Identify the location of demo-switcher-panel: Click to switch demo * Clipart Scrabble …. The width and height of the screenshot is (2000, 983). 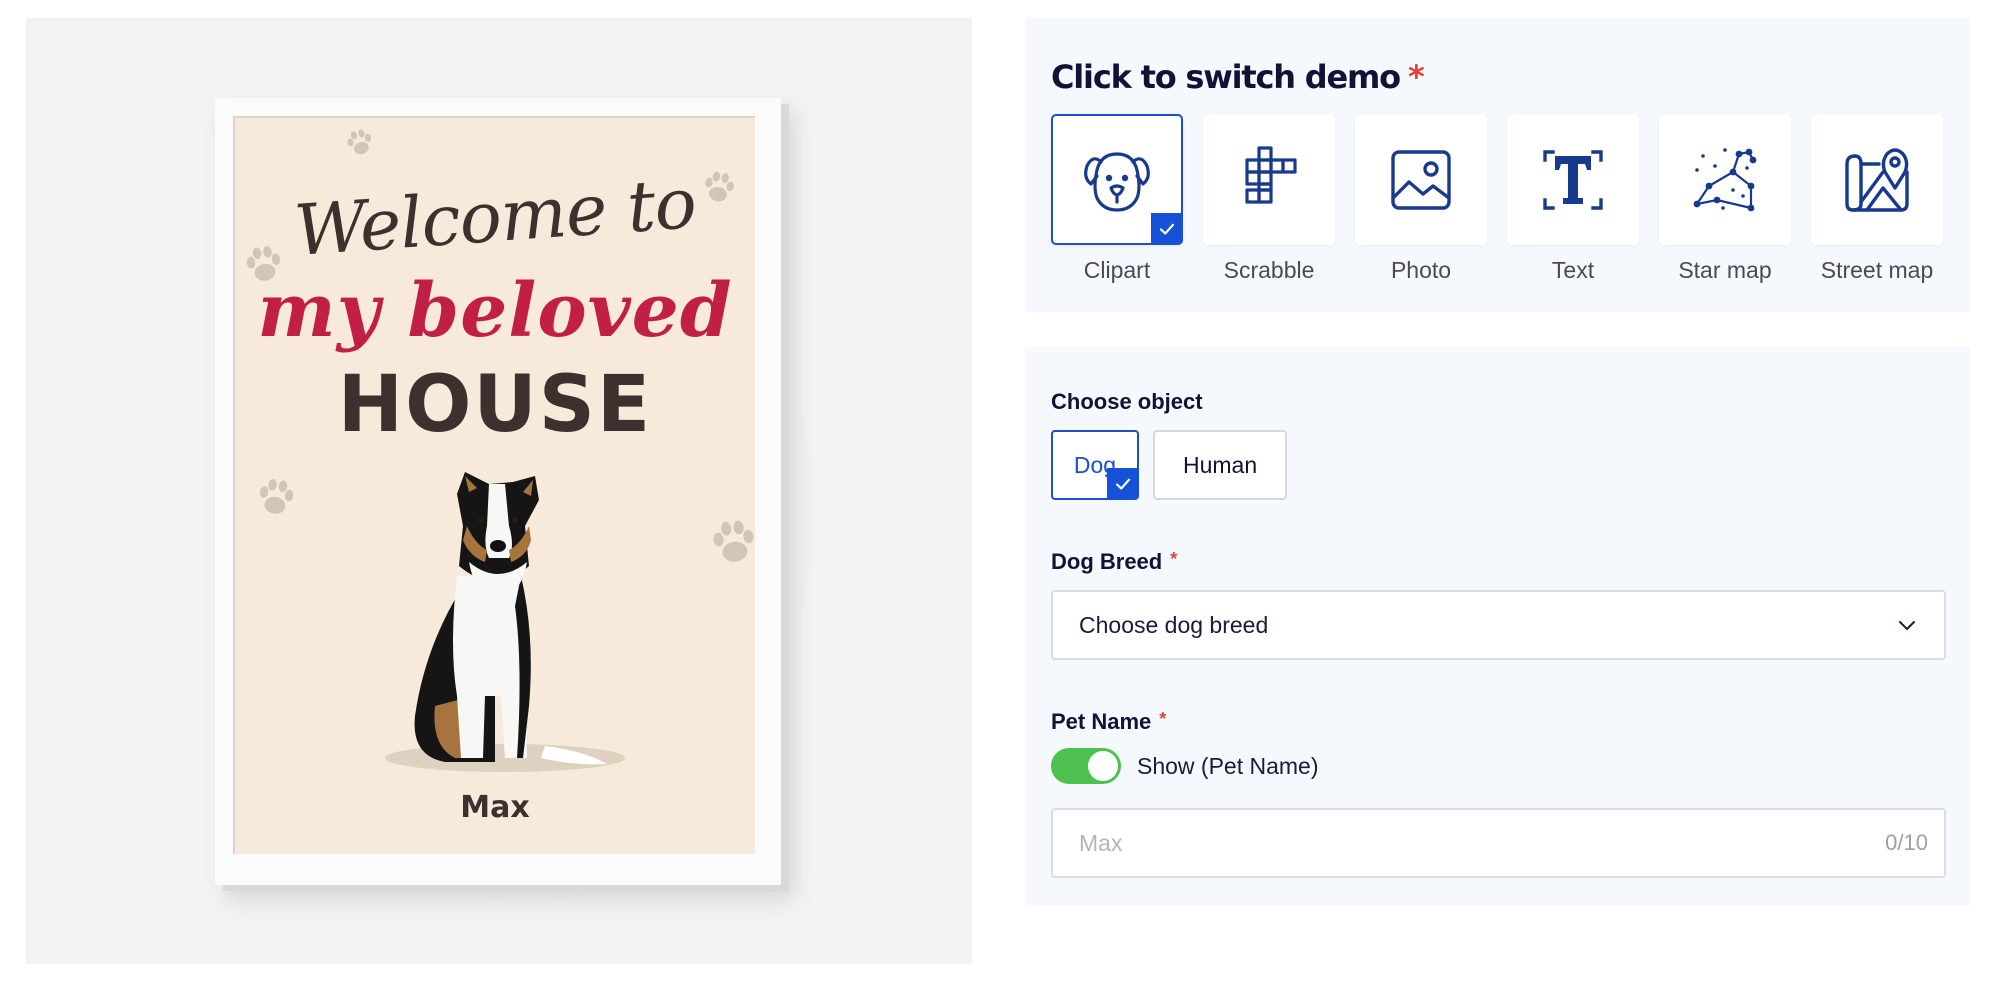
(1497, 165).